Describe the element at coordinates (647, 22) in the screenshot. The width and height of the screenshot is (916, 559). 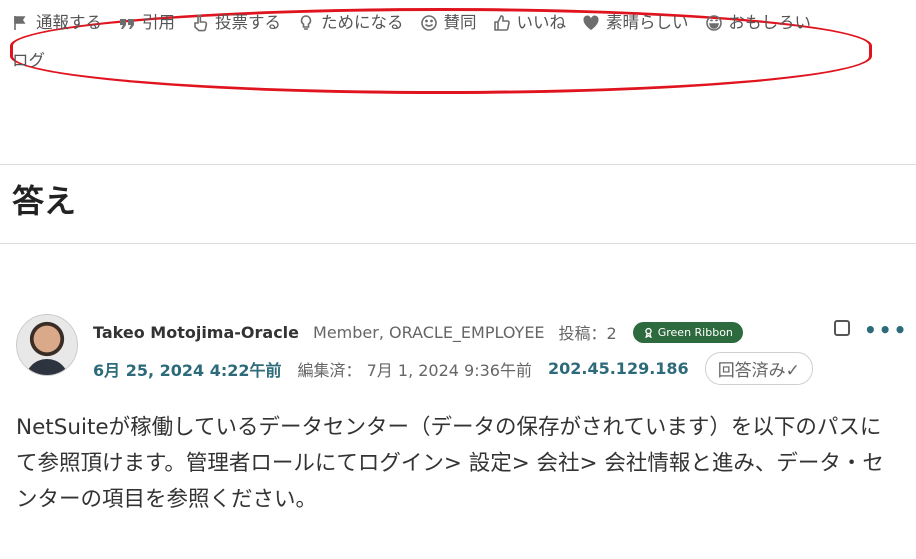
I see `awesome-label: 素晴らしい` at that location.